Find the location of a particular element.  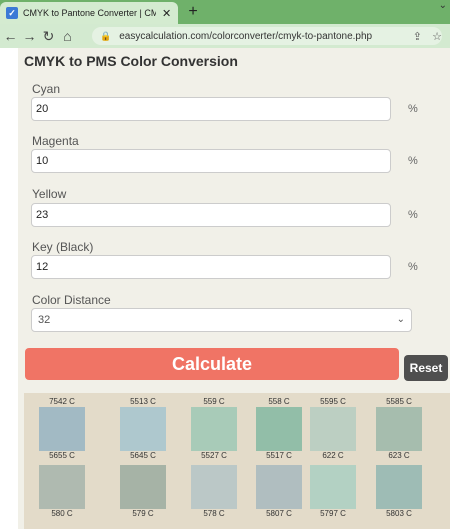

magenta-input: 10 is located at coordinates (211, 161).